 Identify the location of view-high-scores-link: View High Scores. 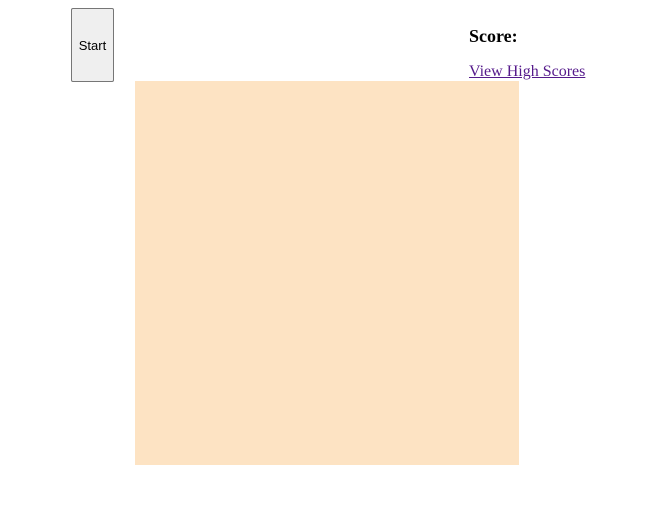
(527, 72).